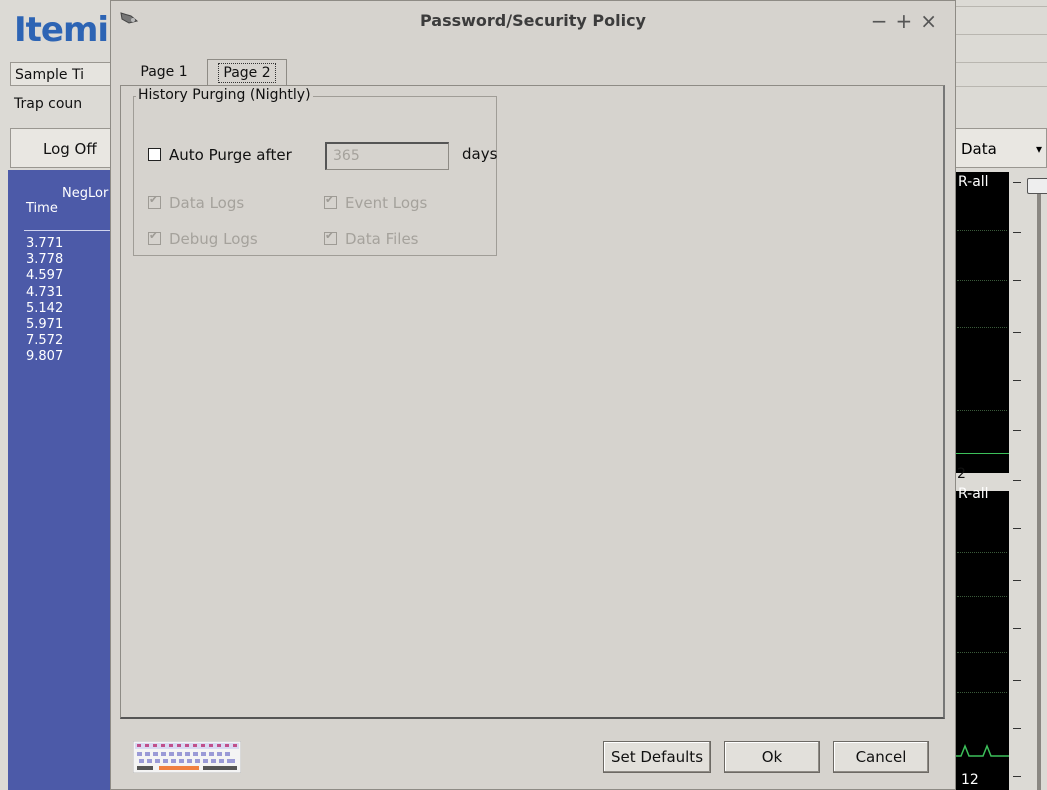 The height and width of the screenshot is (790, 1047). Describe the element at coordinates (164, 72) in the screenshot. I see `tab-page-1: Page 1` at that location.